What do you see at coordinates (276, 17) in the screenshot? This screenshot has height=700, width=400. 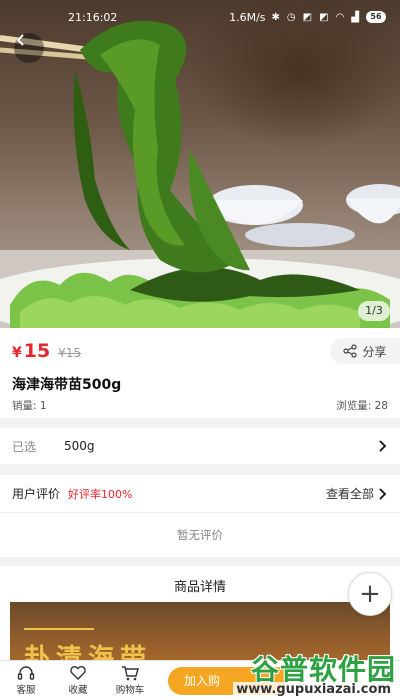 I see `bluetooth-icon: ✱` at bounding box center [276, 17].